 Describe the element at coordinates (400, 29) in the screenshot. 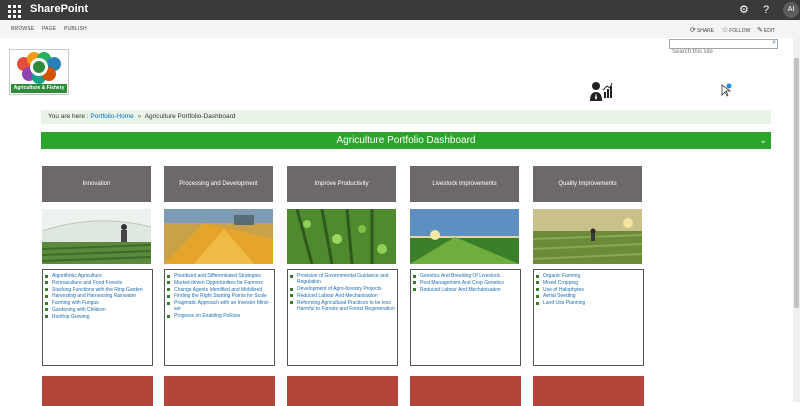

I see `ribbon: BROWSE PAGE PUBLISH ⟳SHARE ☆FOLLOW ✎EDIT` at that location.